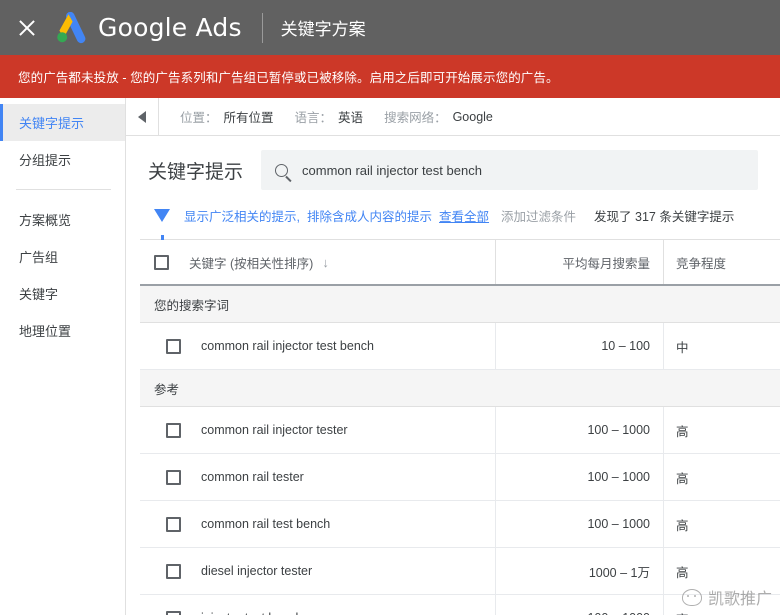  What do you see at coordinates (52, 123) in the screenshot?
I see `sidebar-item-label: 关键字提示` at bounding box center [52, 123].